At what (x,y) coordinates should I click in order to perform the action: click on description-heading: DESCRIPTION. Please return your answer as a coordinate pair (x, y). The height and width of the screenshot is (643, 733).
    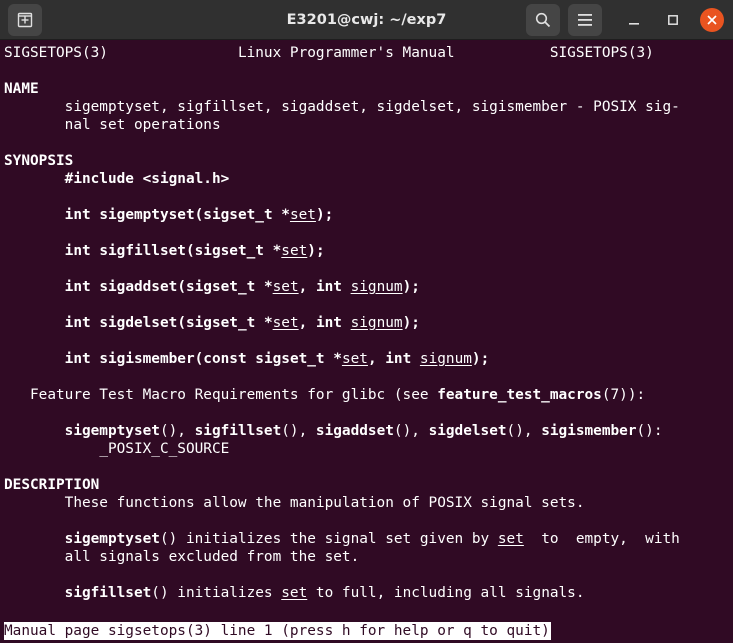
    Looking at the image, I should click on (52, 485).